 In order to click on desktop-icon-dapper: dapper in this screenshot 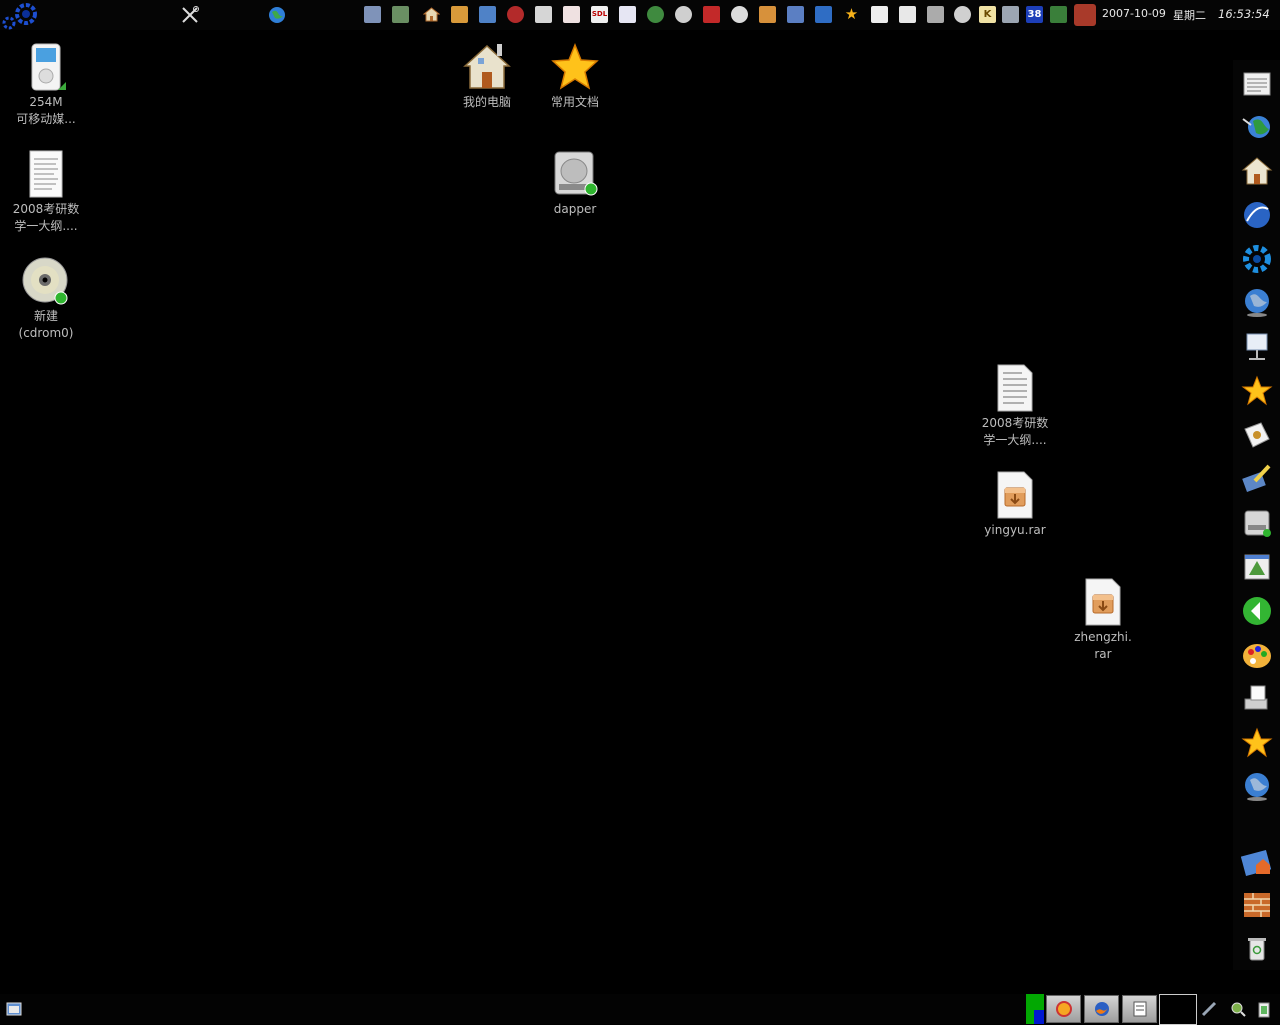, I will do `click(575, 183)`.